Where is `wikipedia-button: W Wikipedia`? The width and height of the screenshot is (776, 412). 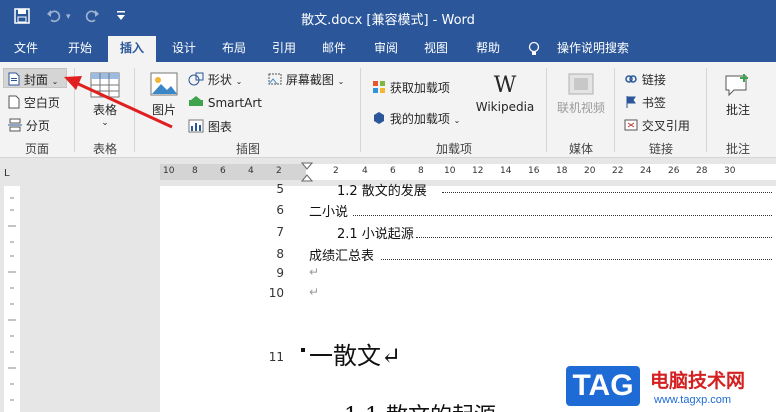
wikipedia-button: W Wikipedia is located at coordinates (505, 93).